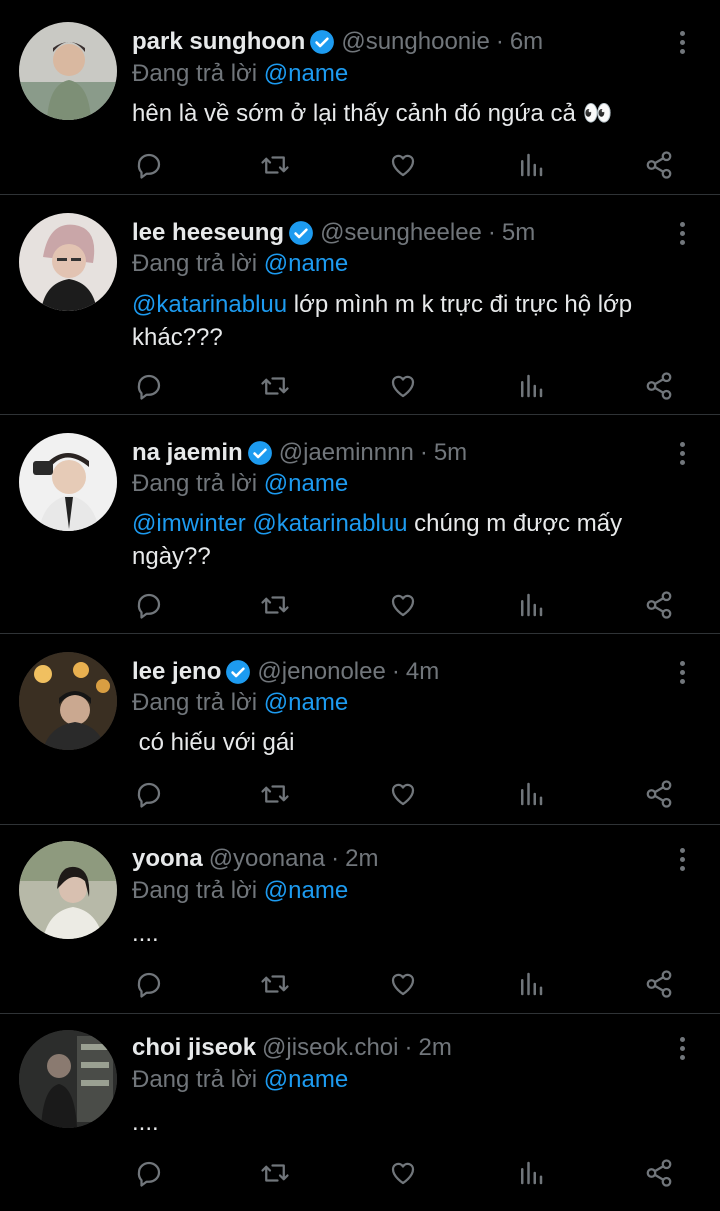 The height and width of the screenshot is (1211, 720). Describe the element at coordinates (526, 42) in the screenshot. I see `timestamp: 6m` at that location.